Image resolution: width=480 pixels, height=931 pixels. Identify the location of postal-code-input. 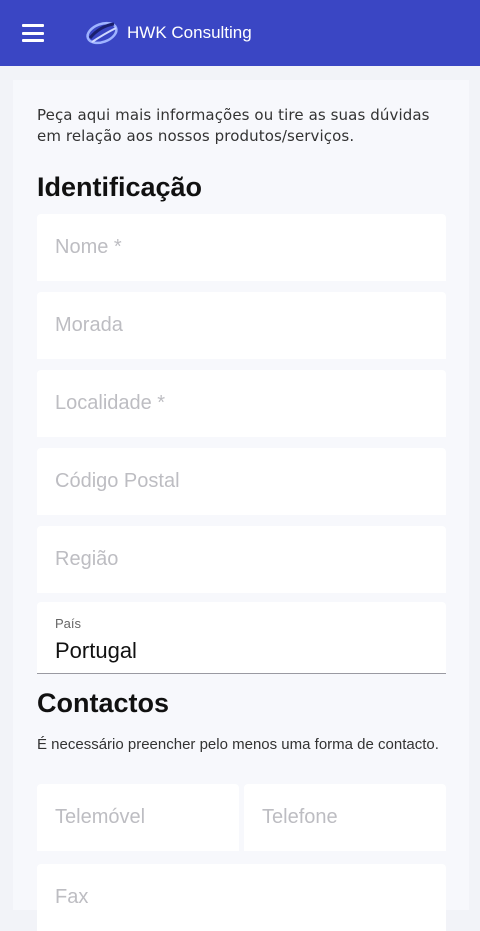
(241, 481).